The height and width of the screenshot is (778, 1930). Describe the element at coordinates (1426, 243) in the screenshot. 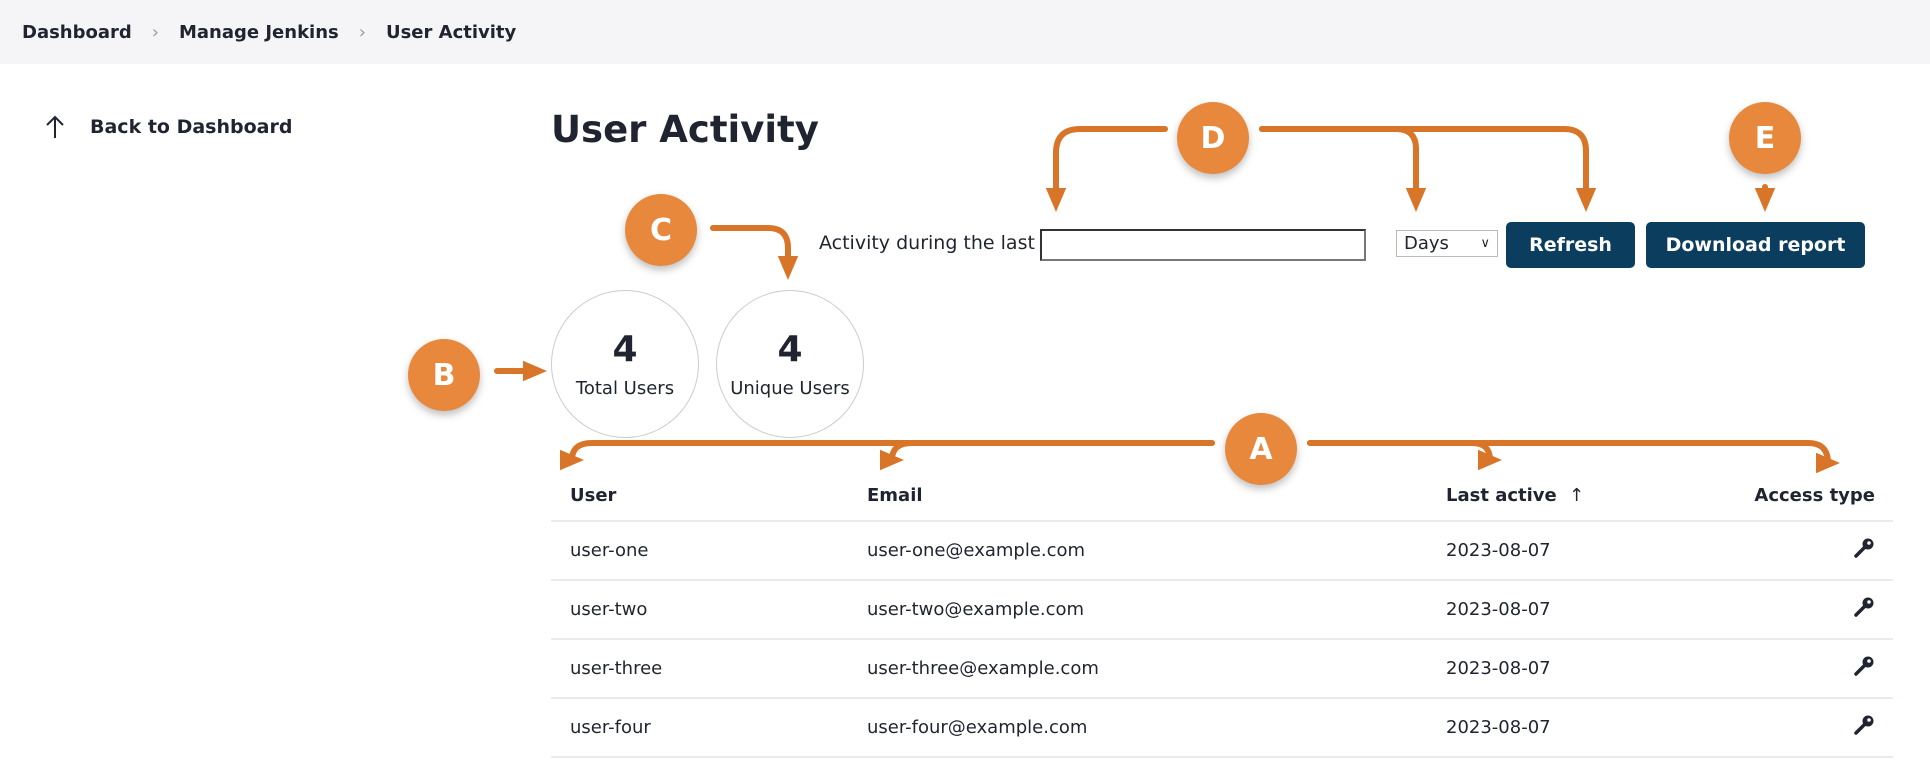

I see `period-unit-value: Days` at that location.